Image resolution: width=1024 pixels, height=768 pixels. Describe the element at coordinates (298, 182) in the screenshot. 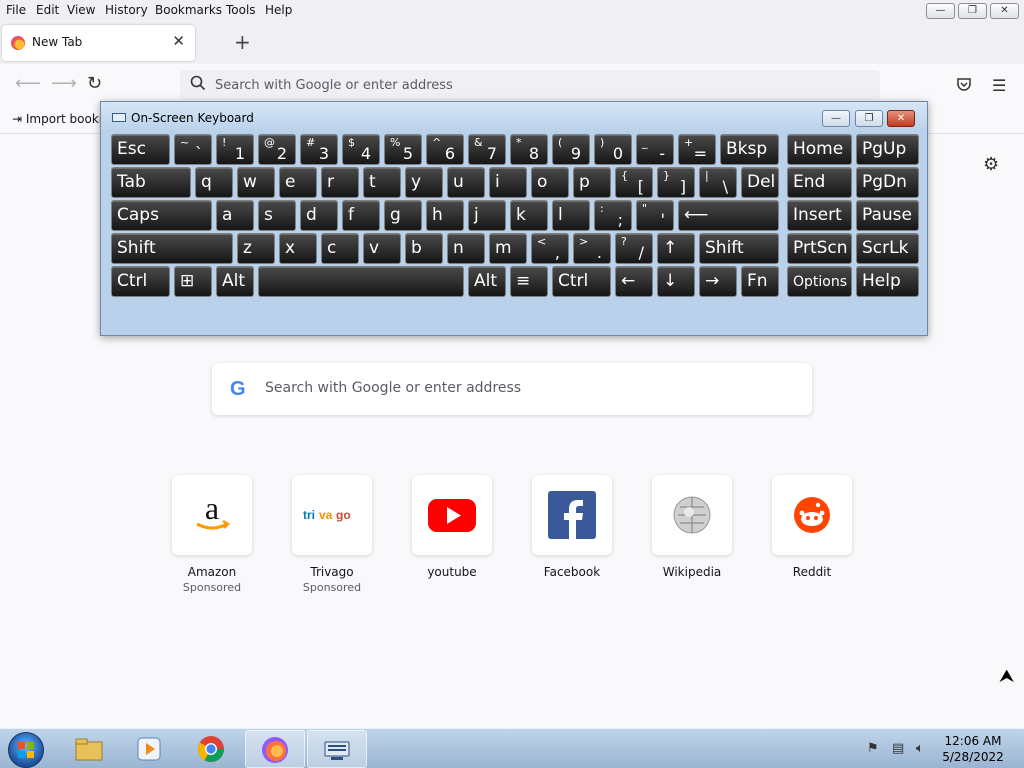

I see `key-e: e` at that location.